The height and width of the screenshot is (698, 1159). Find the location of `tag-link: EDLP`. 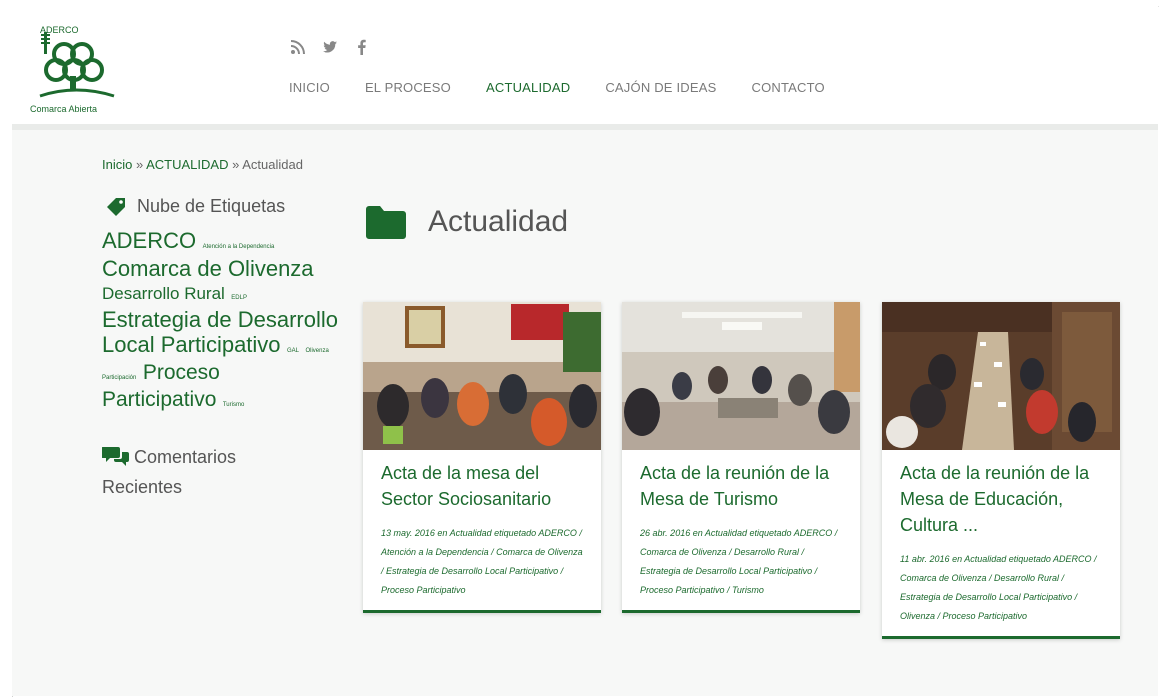

tag-link: EDLP is located at coordinates (239, 298).